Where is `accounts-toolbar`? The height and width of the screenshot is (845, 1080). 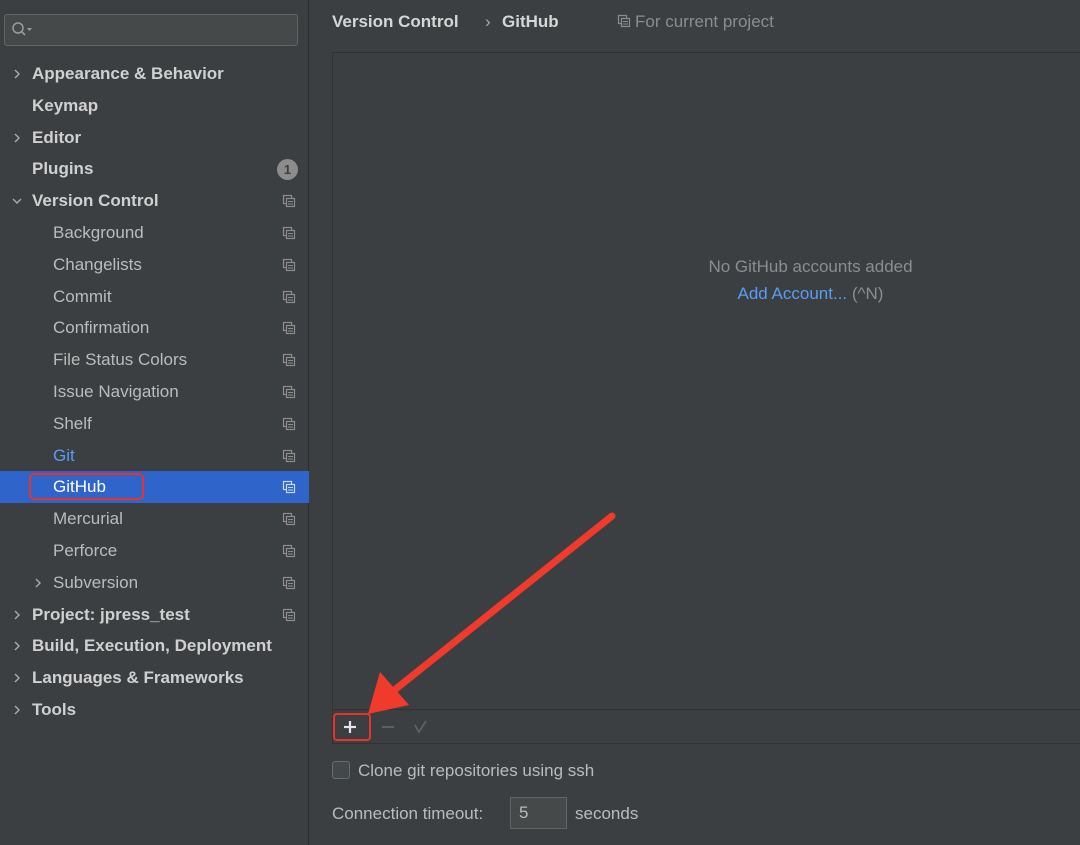 accounts-toolbar is located at coordinates (706, 727).